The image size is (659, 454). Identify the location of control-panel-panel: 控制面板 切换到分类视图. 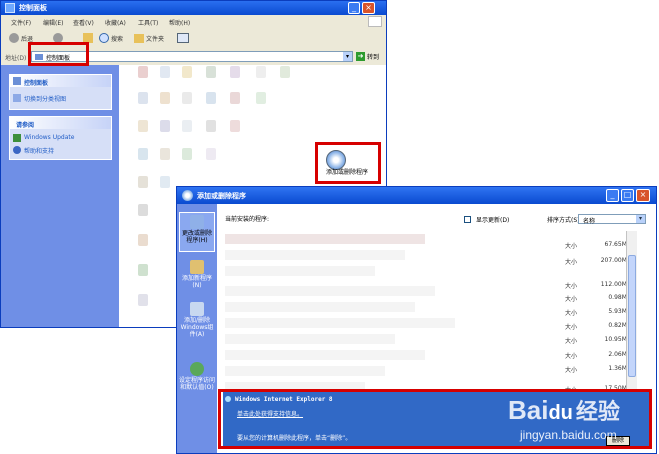
(60, 92).